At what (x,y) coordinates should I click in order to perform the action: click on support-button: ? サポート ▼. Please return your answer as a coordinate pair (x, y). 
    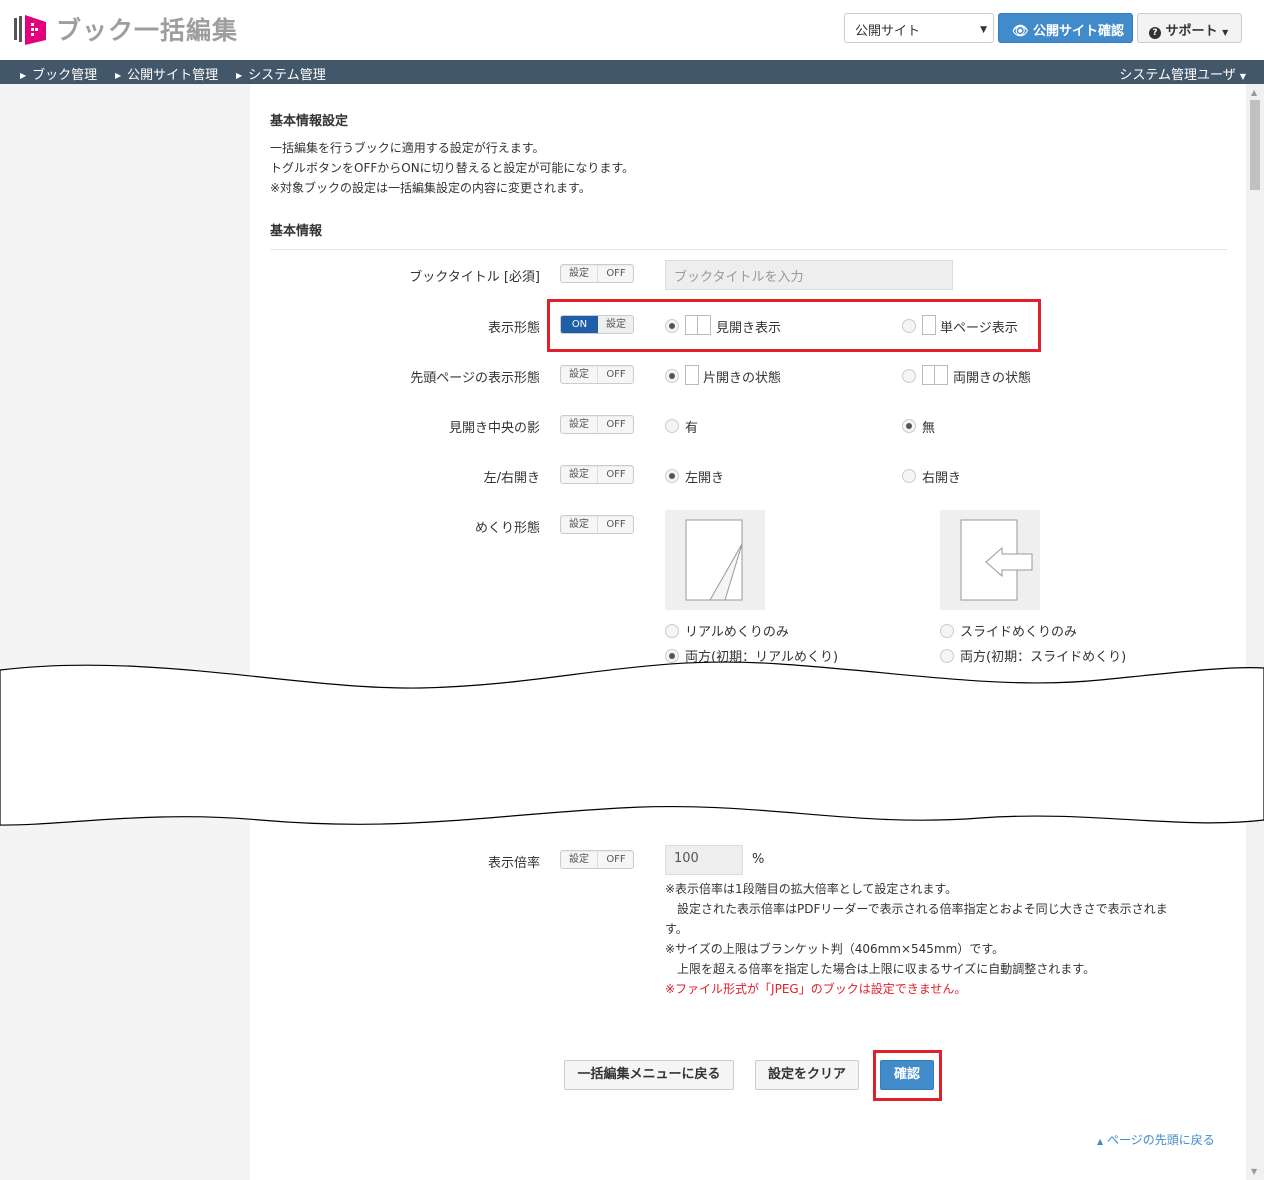
    Looking at the image, I should click on (1189, 28).